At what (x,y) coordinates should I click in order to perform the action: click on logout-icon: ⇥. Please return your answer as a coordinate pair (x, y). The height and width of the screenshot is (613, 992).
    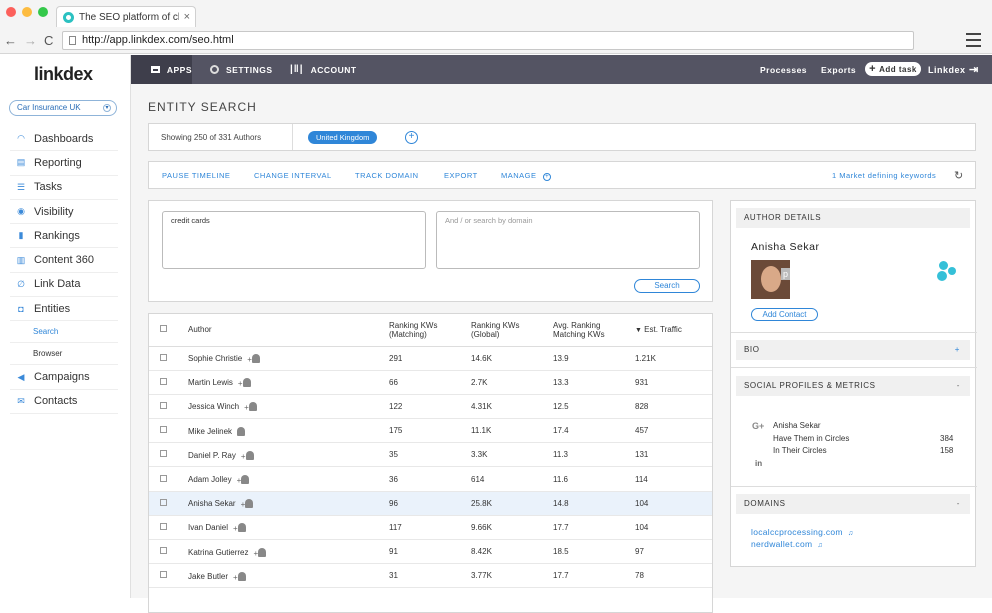
    Looking at the image, I should click on (974, 69).